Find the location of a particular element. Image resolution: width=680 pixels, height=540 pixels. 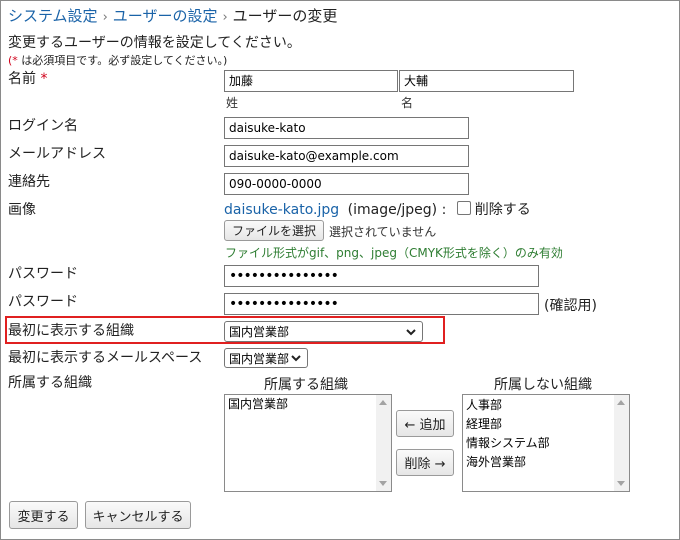

nonmember-orgs-listbox: 人事部 経理部 情報システム部 海外営業部 is located at coordinates (546, 443).